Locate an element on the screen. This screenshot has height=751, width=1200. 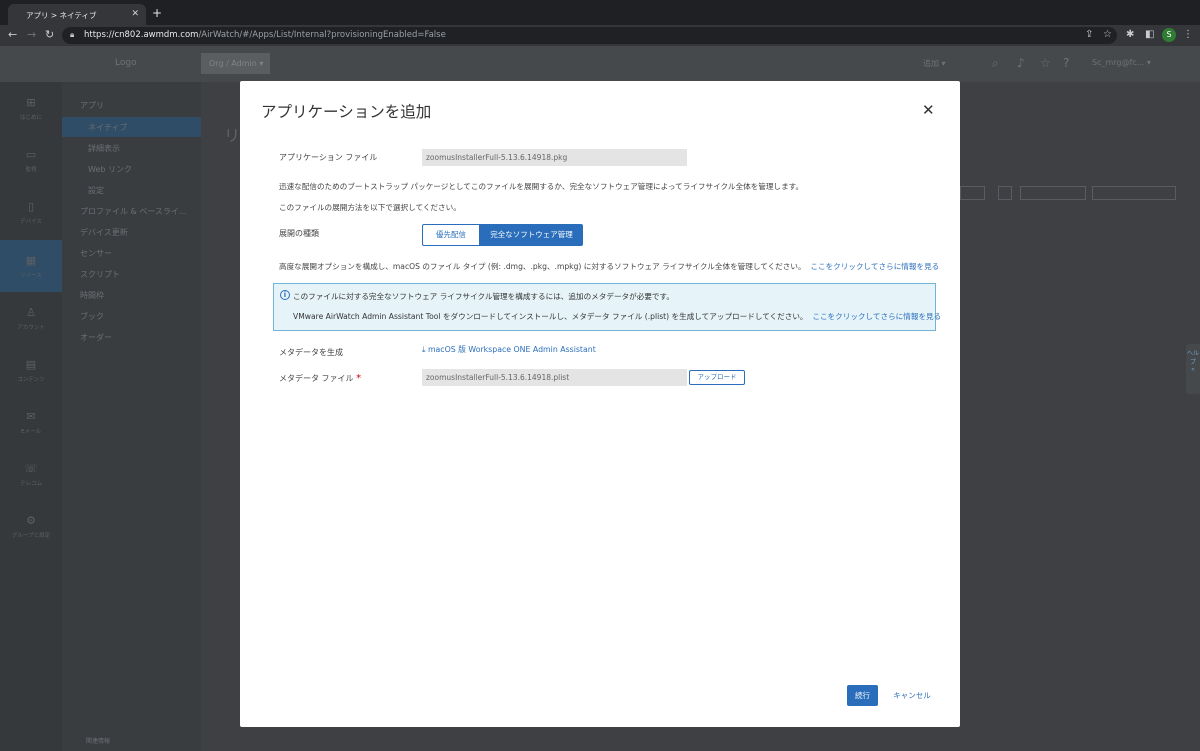
deploy-type-toggle: 優先配信 完全なソフトウェア管理 is located at coordinates (502, 235).